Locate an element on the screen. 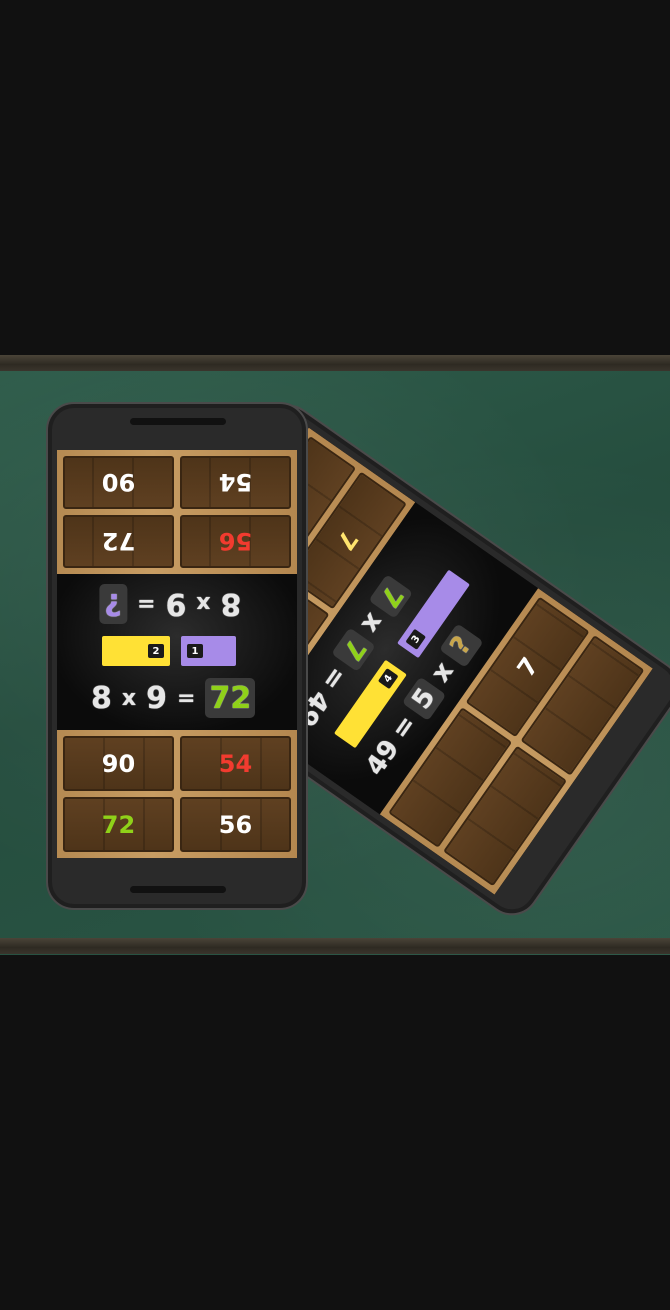  board-frame-top is located at coordinates (335, 363).